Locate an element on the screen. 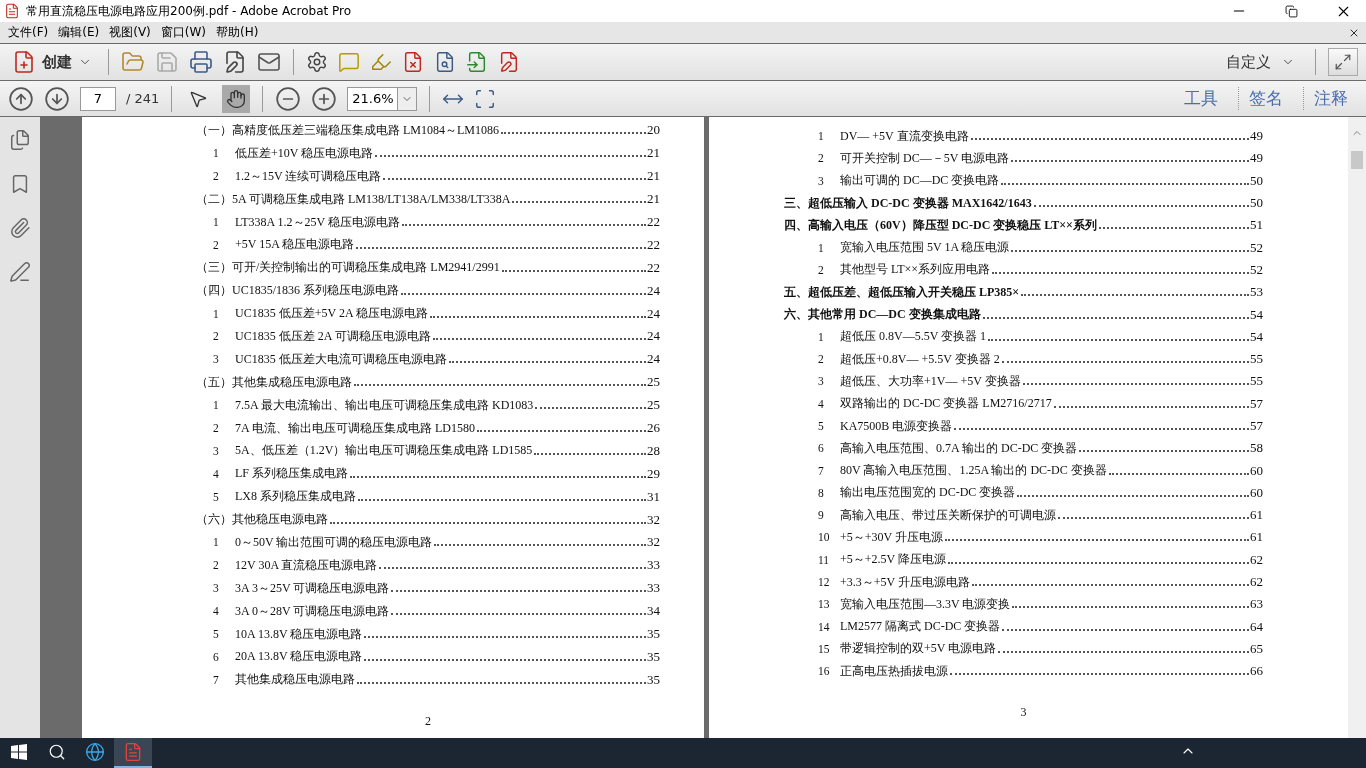  toc-entry-title: （二）5A 可调稳压集成电路 LM138/LT138A/LM338/LT338A is located at coordinates (353, 199).